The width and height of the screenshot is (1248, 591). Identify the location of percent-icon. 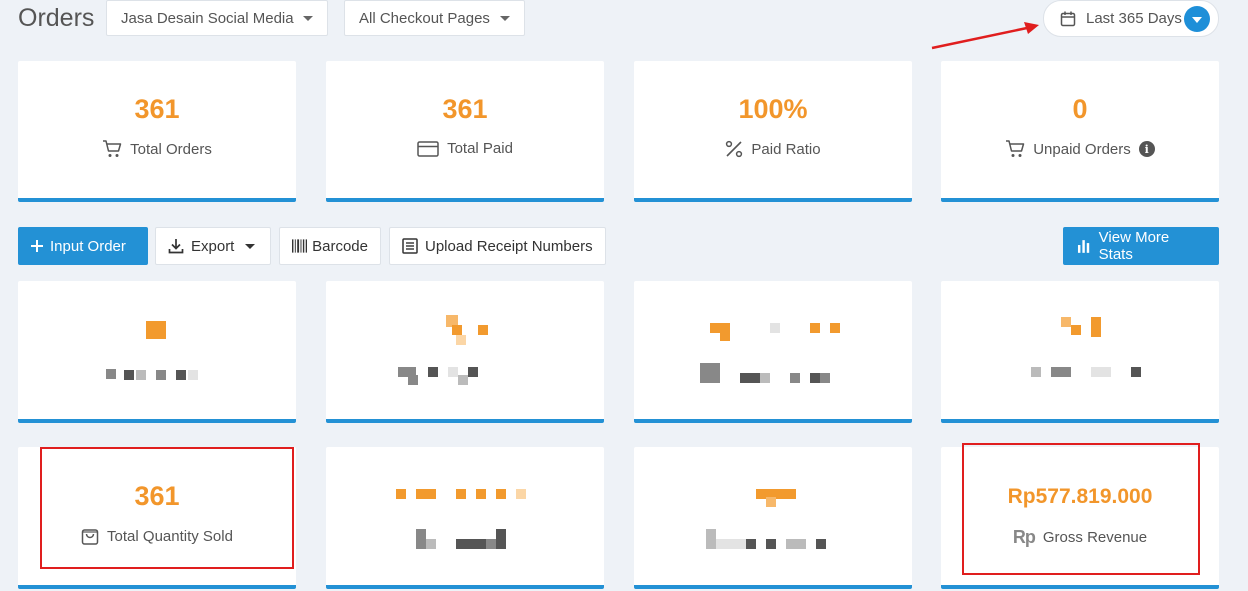
(734, 149).